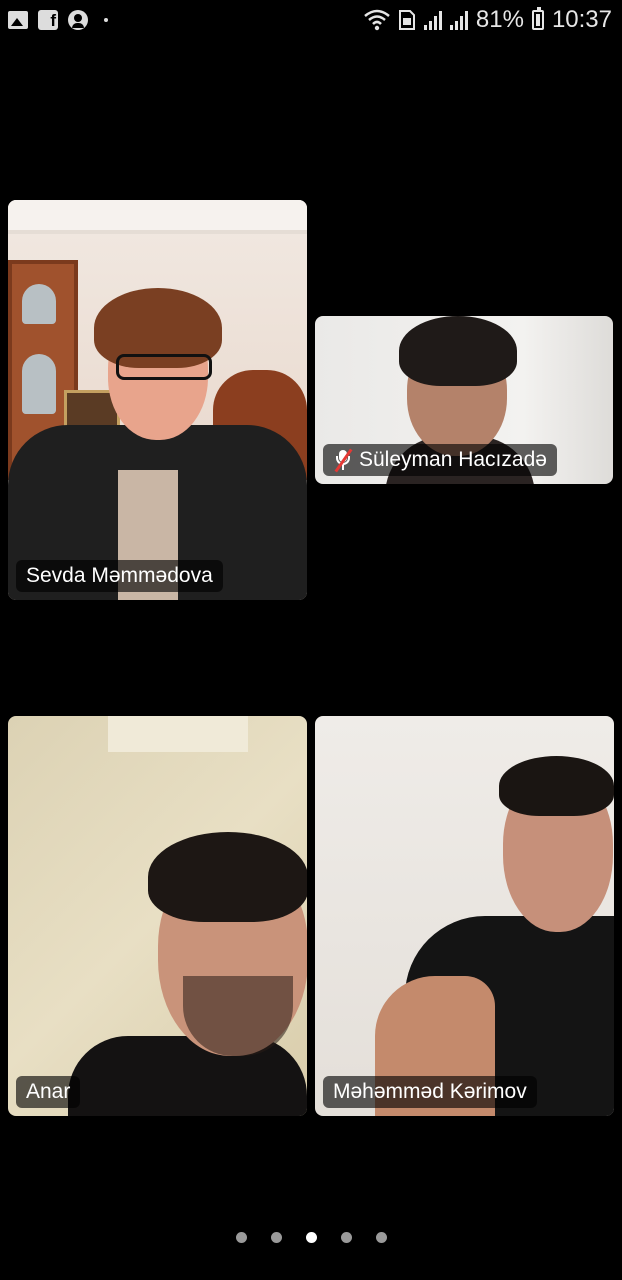 This screenshot has width=622, height=1280. Describe the element at coordinates (581, 19) in the screenshot. I see `clock: 10:37` at that location.